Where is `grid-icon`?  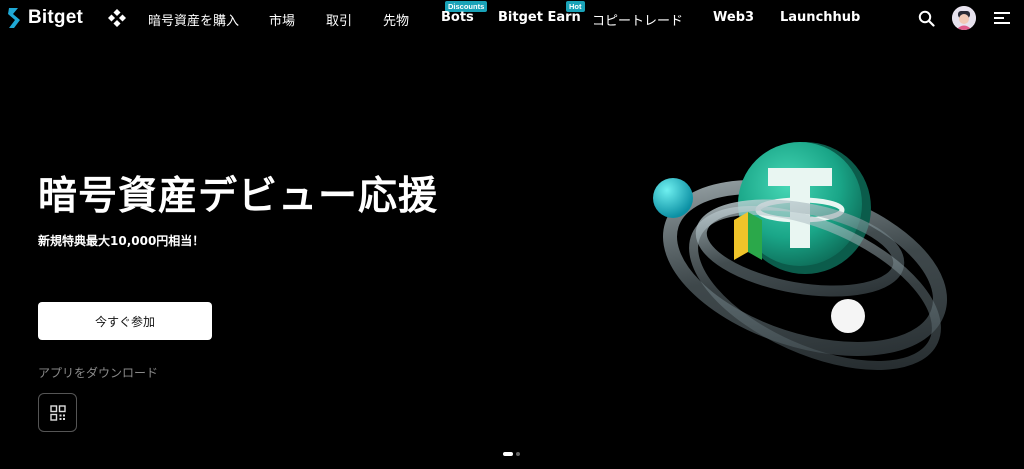 grid-icon is located at coordinates (117, 18).